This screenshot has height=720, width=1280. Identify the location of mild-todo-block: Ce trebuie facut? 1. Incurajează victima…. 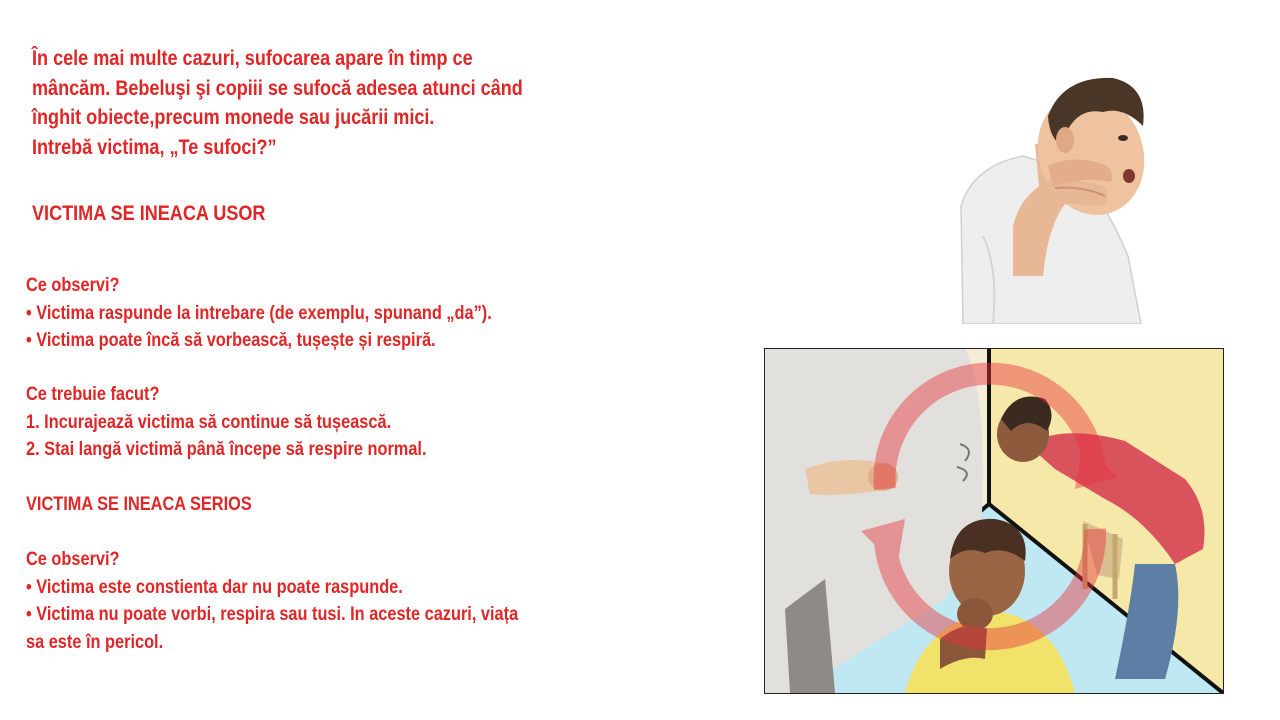
(226, 422).